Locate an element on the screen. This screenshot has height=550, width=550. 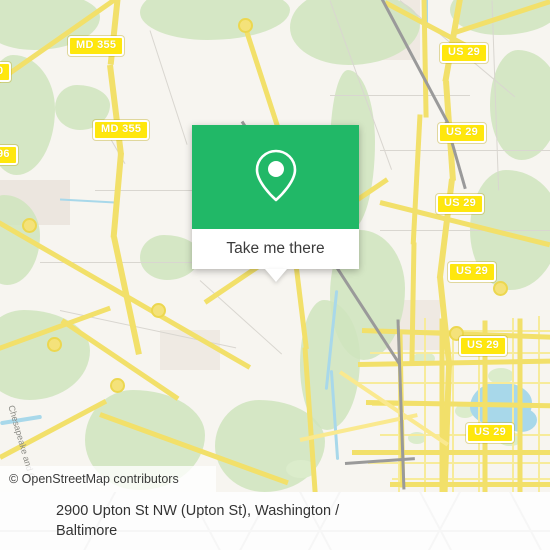
take-me-there-button: Take me there is located at coordinates (275, 249).